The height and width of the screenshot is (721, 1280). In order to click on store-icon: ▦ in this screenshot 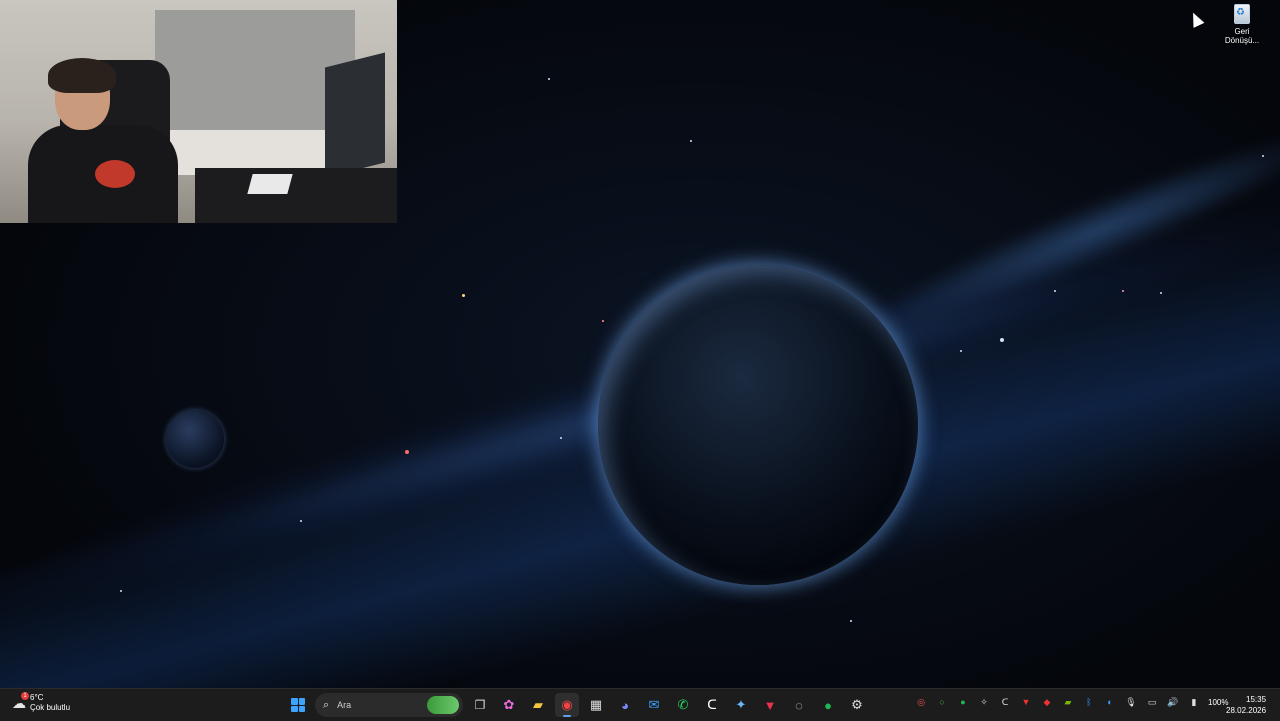, I will do `click(596, 704)`.